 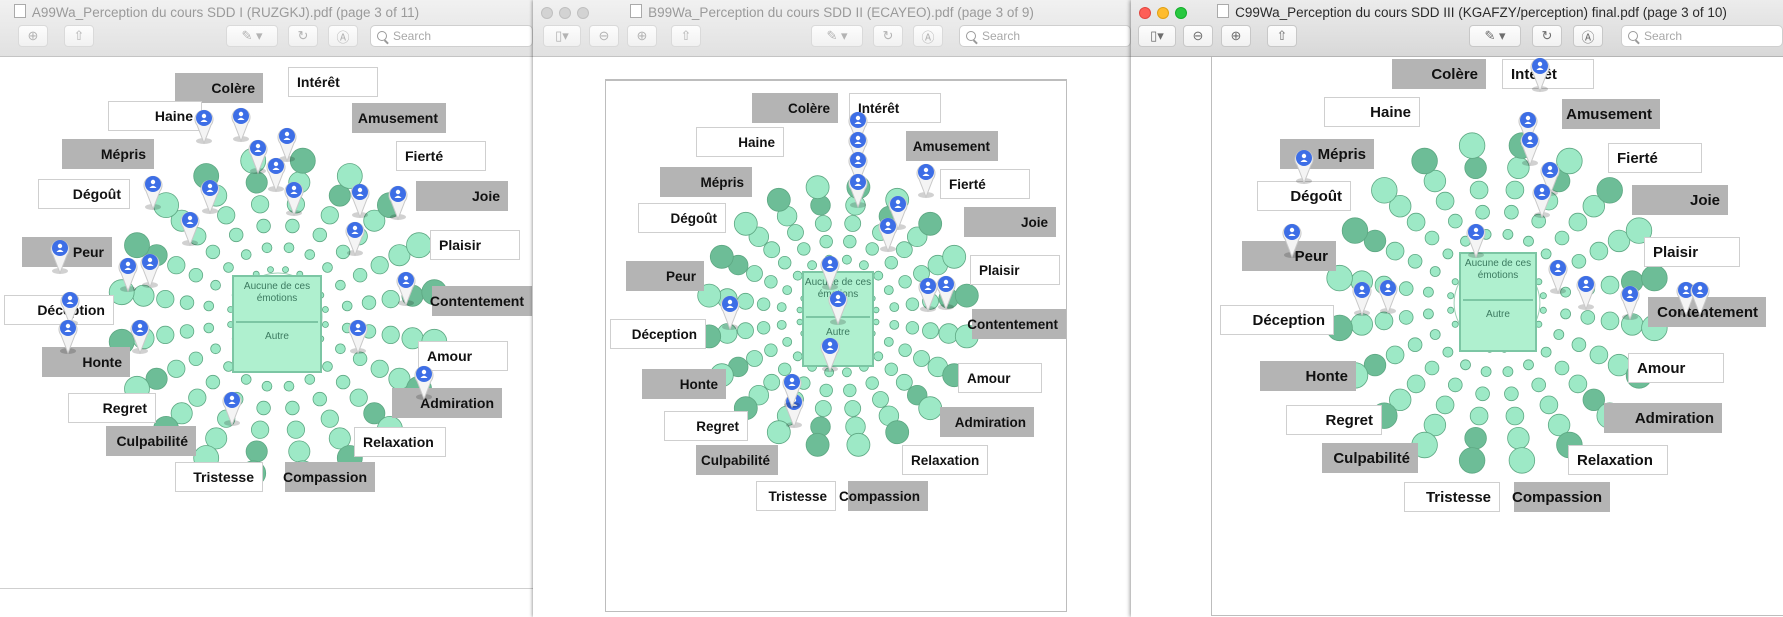 What do you see at coordinates (303, 36) in the screenshot?
I see `rotate-button: ↻` at bounding box center [303, 36].